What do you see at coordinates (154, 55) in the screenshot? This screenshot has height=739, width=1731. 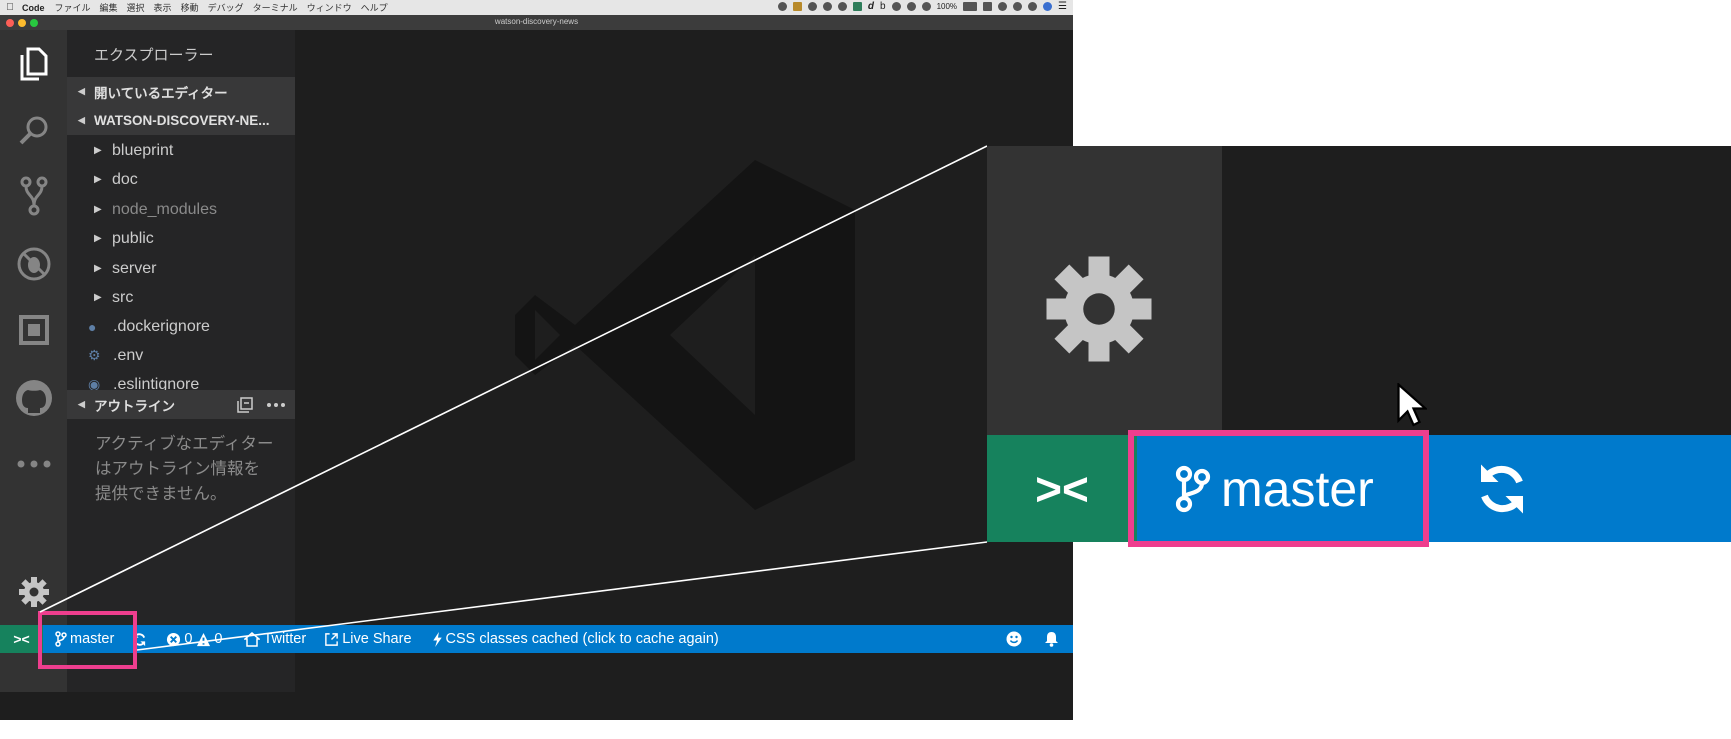 I see `explorer-title: エクスプローラー` at bounding box center [154, 55].